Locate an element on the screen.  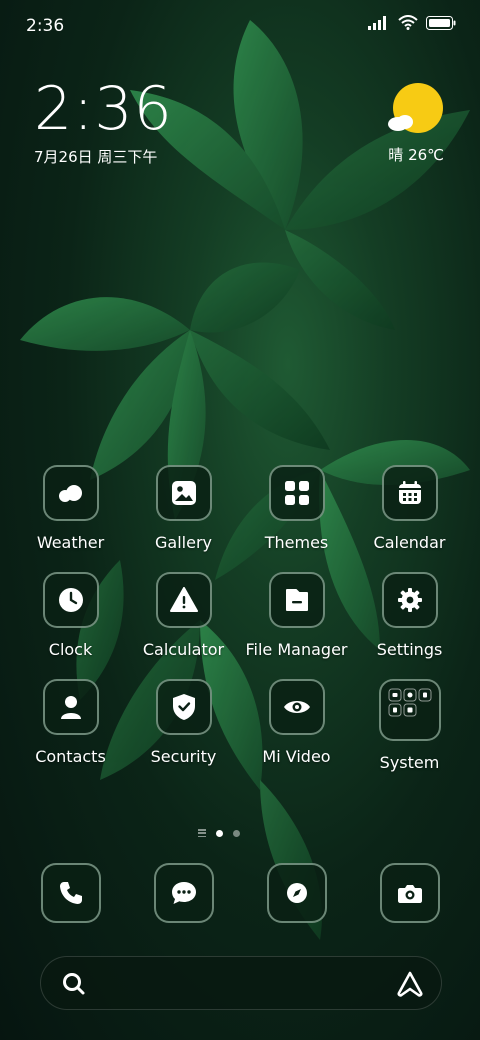
clock-widget: 2:36 7月26日 周三下午 is located at coordinates (103, 121).